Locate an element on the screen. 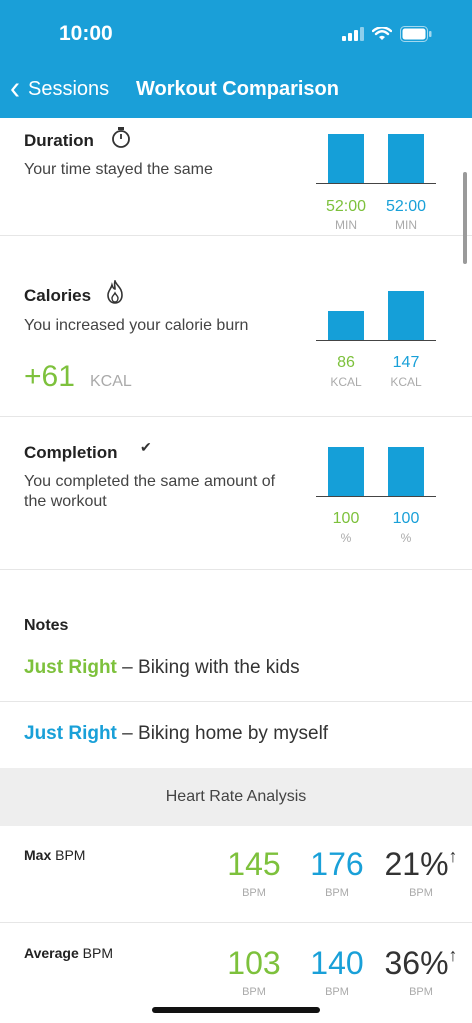 The height and width of the screenshot is (1023, 472). max-bpm-unit-change: BPM is located at coordinates (421, 893).